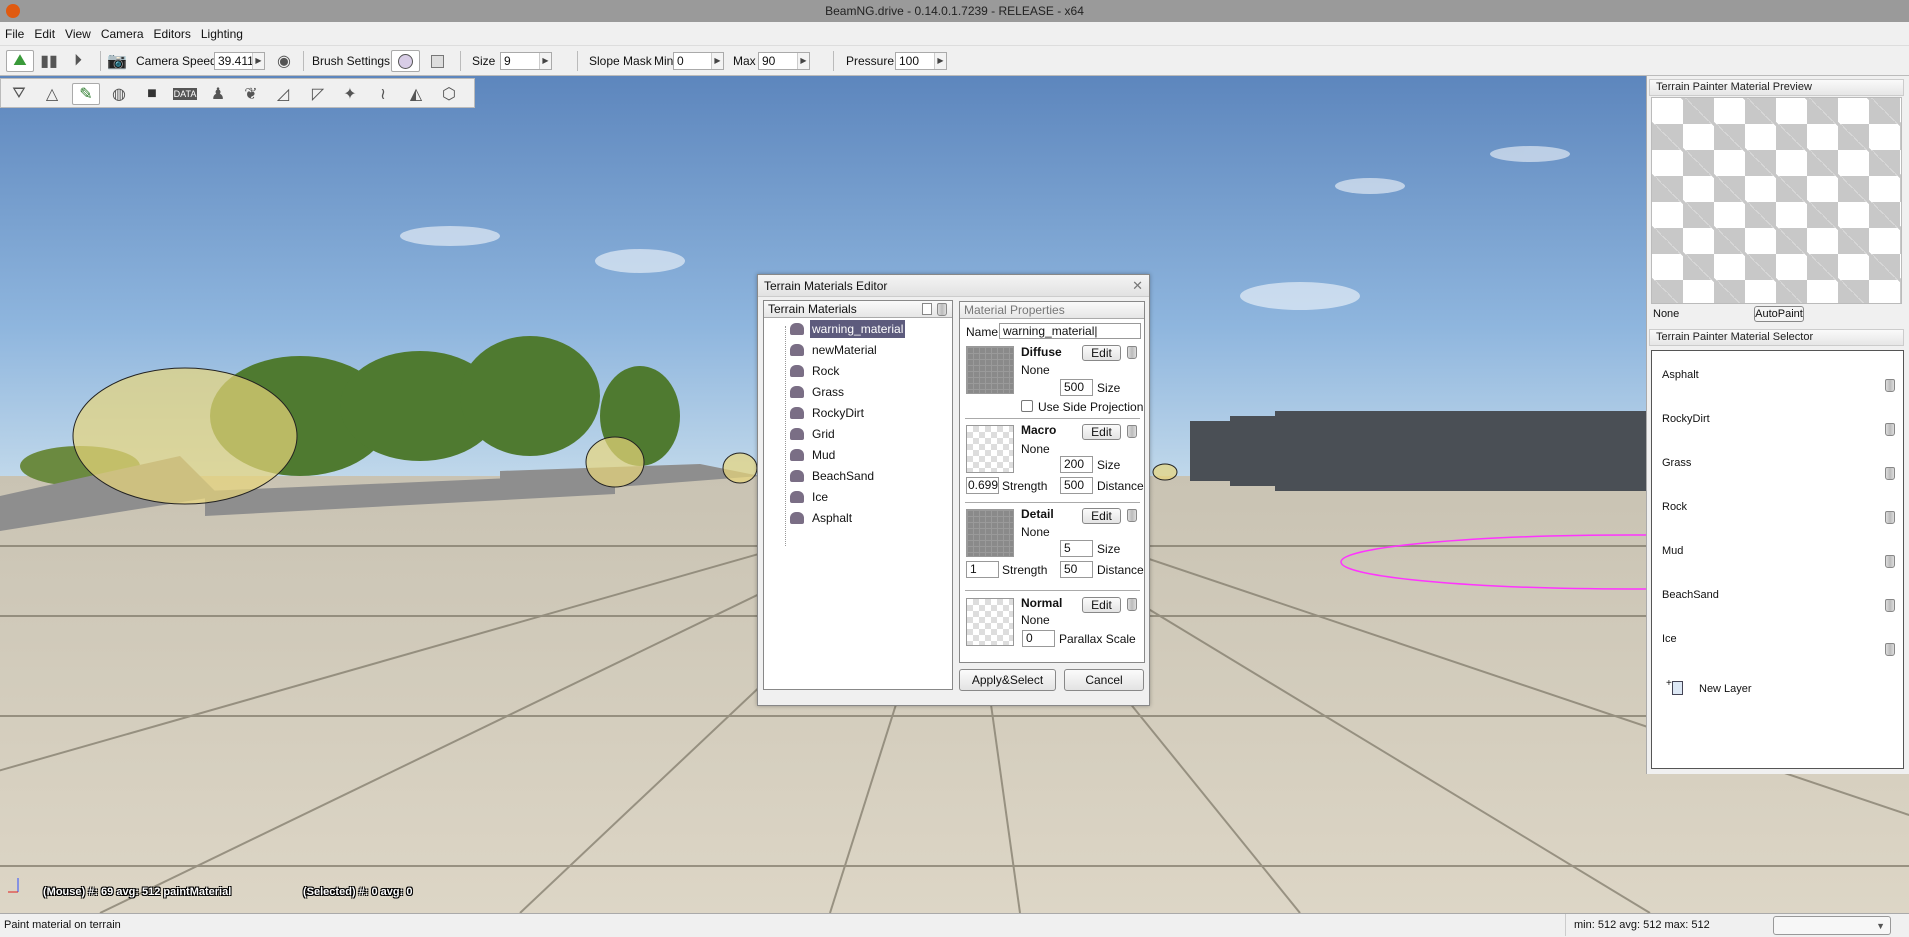 This screenshot has width=1909, height=937. Describe the element at coordinates (813, 434) in the screenshot. I see `material-tree-item: Grid` at that location.